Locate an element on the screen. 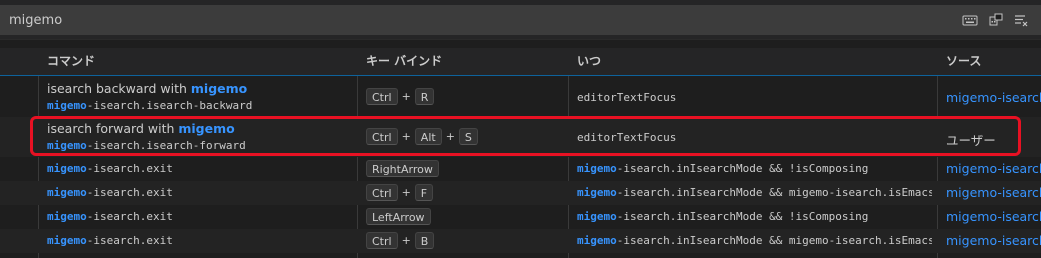  keybinding: Ctrl + B is located at coordinates (400, 240).